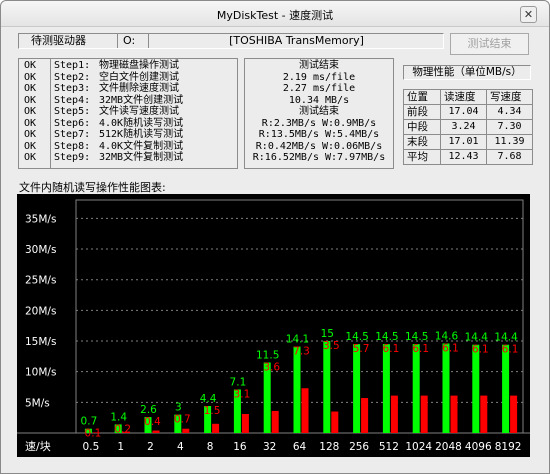 The width and height of the screenshot is (550, 474). Describe the element at coordinates (178, 408) in the screenshot. I see `read-value-label: 3` at that location.